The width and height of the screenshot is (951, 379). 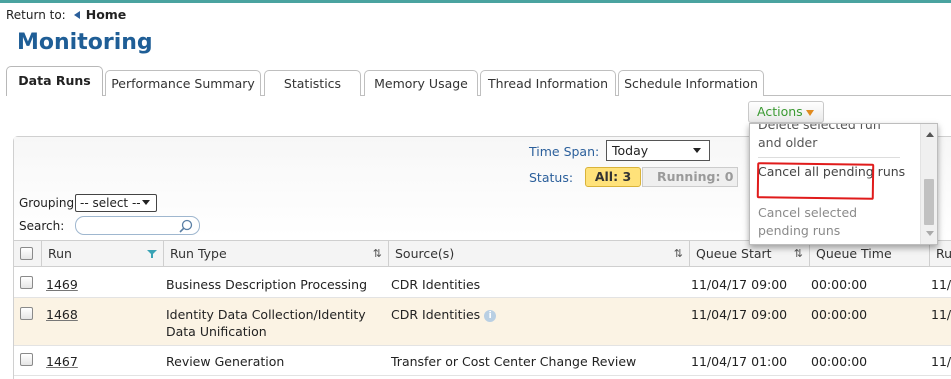 What do you see at coordinates (436, 314) in the screenshot?
I see `sources-text: CDR Identities` at bounding box center [436, 314].